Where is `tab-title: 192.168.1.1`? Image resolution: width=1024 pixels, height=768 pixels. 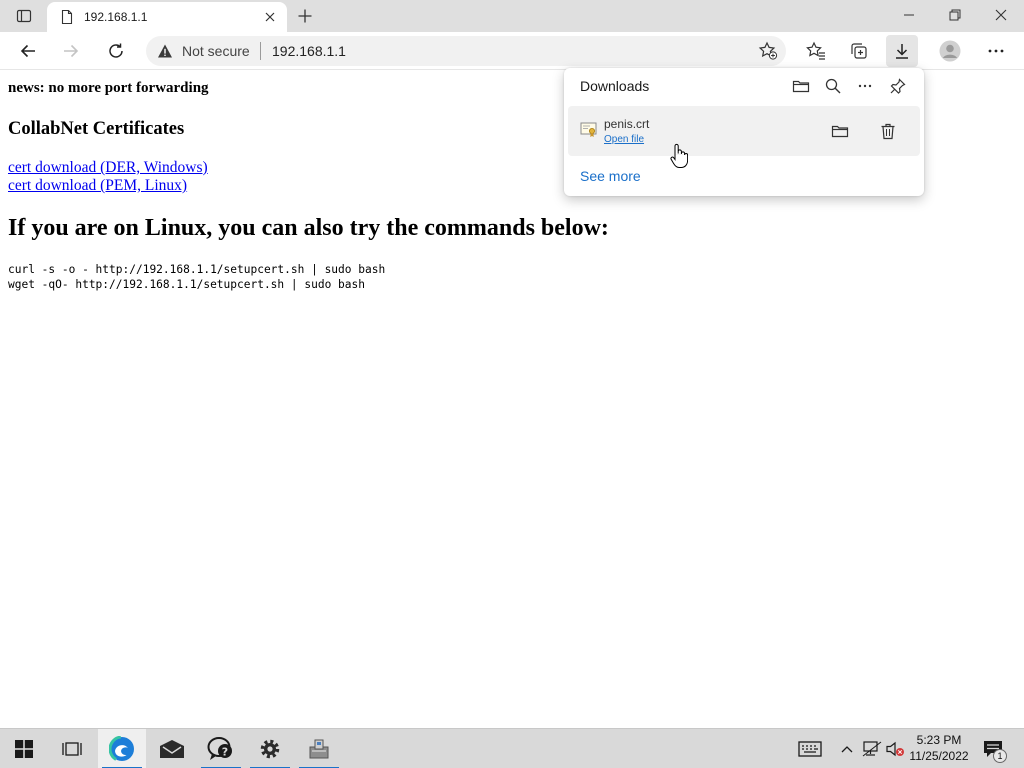
tab-title: 192.168.1.1 is located at coordinates (116, 17).